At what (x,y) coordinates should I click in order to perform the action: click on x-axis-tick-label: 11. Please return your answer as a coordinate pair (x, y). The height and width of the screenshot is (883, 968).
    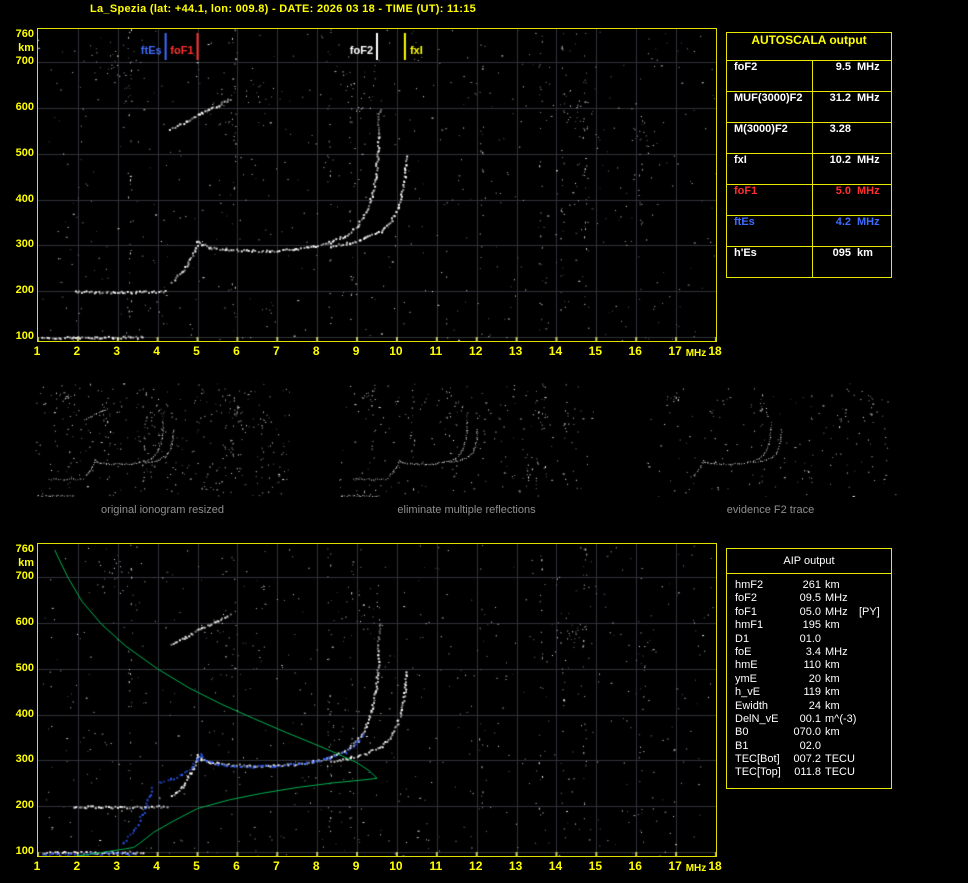
    Looking at the image, I should click on (436, 866).